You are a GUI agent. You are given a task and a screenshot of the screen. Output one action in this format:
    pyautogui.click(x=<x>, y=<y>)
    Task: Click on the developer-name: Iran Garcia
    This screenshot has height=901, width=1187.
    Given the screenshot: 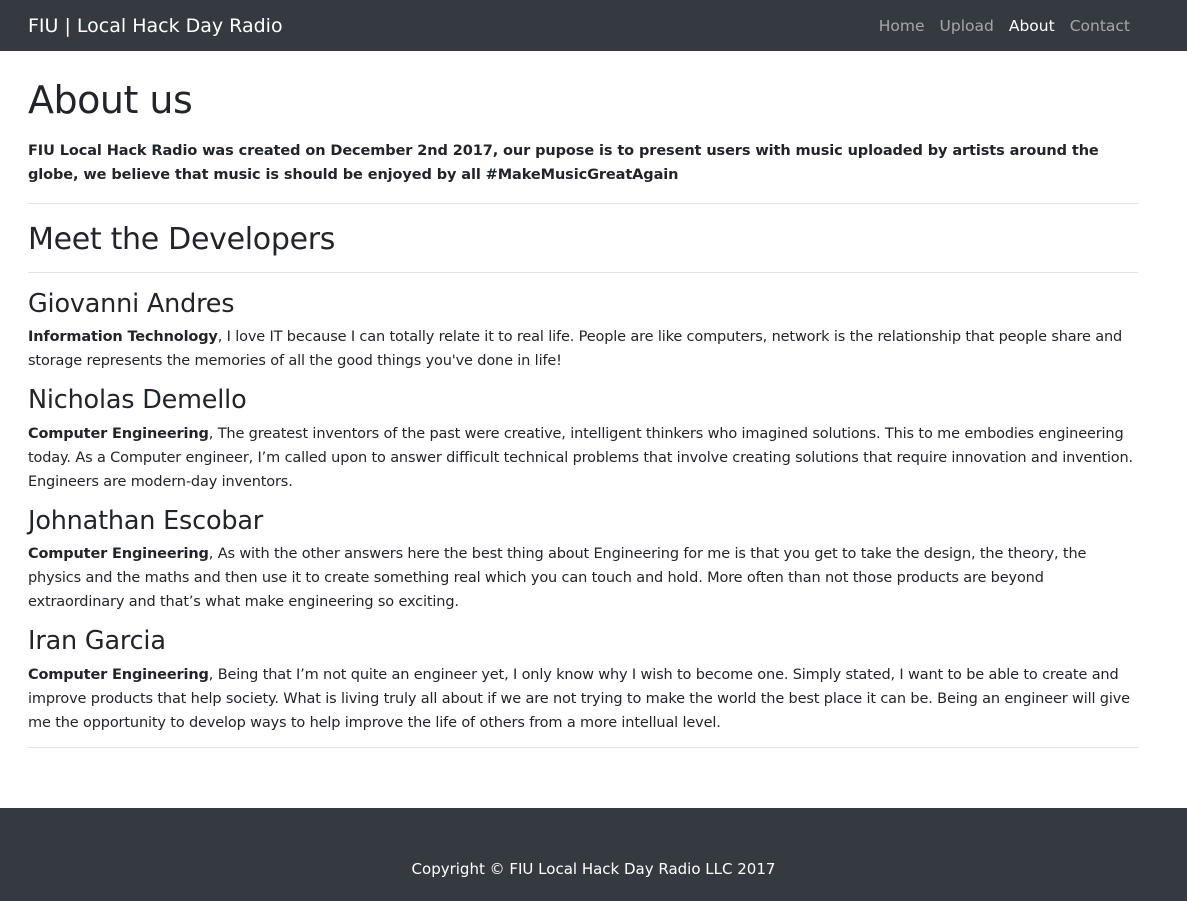 What is the action you would take?
    pyautogui.click(x=97, y=641)
    